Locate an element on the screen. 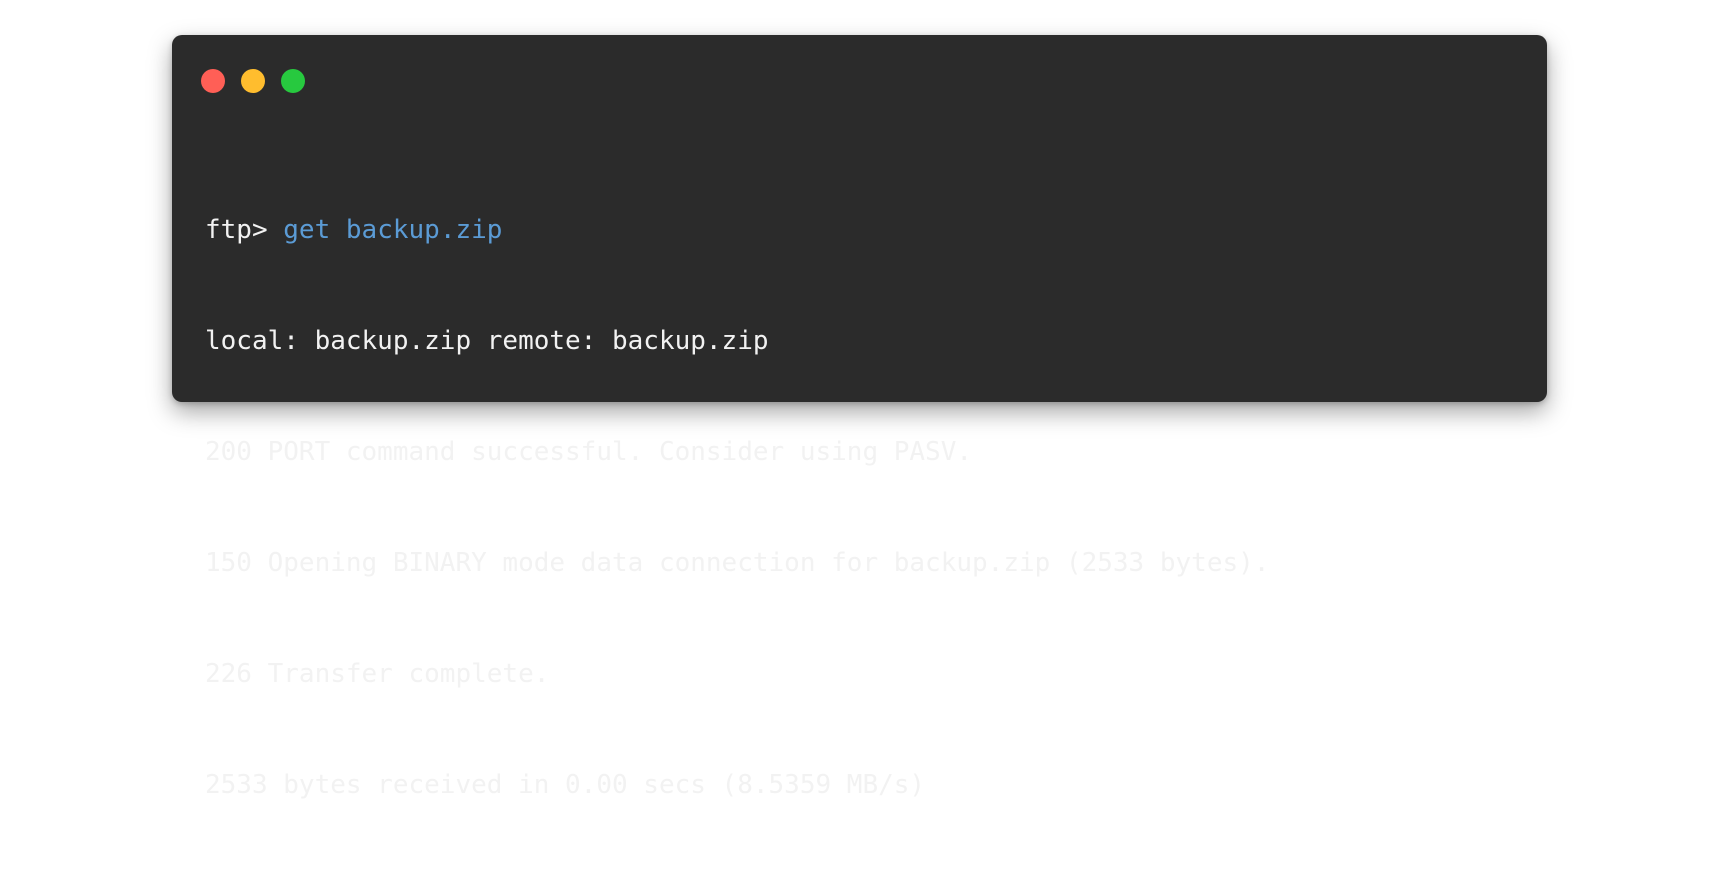 This screenshot has width=1720, height=878. command-line: ftp> get backup.zip is located at coordinates (737, 230).